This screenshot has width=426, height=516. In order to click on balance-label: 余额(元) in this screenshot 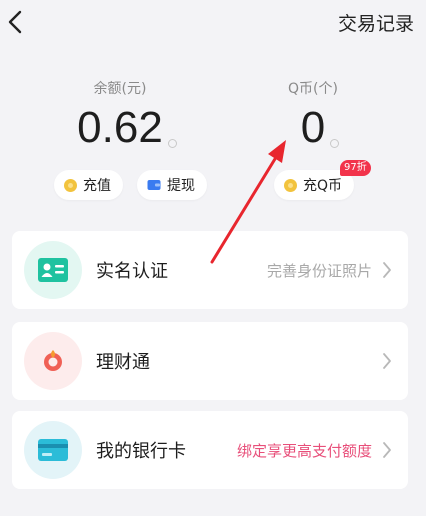, I will do `click(120, 89)`.